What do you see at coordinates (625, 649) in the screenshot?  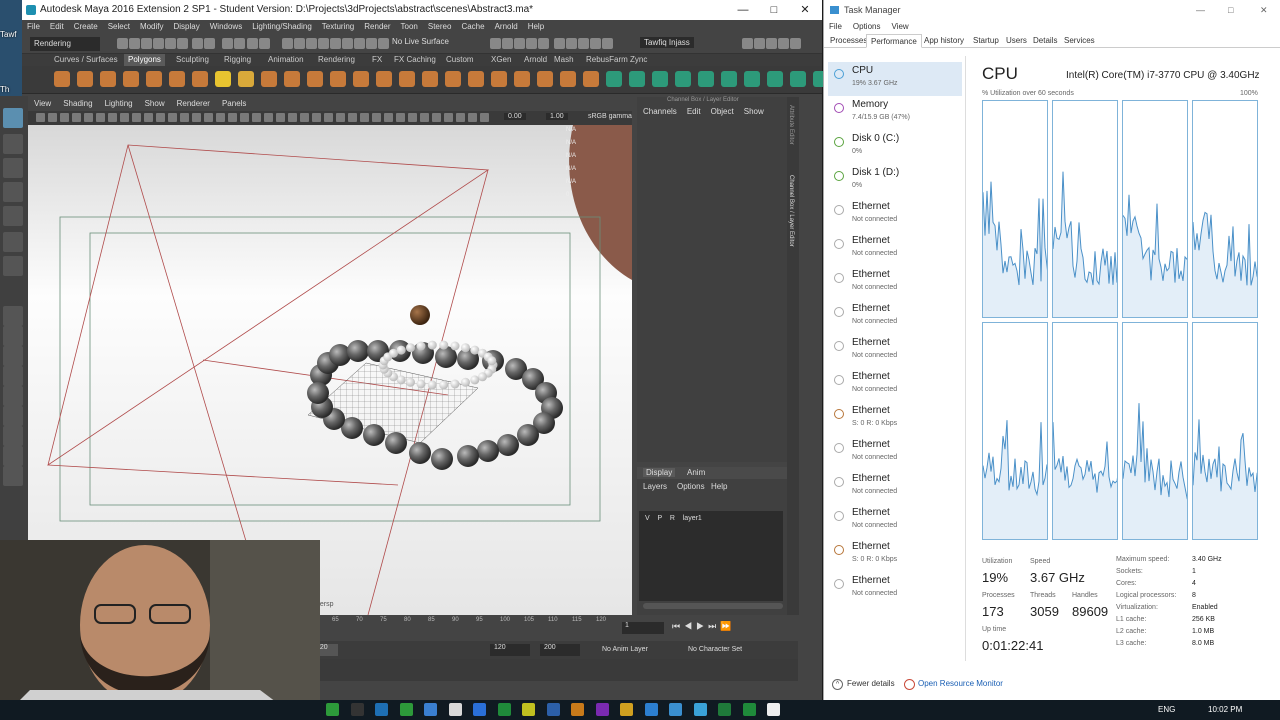 I see `anim-layer-dropdown: No Anim Layer` at bounding box center [625, 649].